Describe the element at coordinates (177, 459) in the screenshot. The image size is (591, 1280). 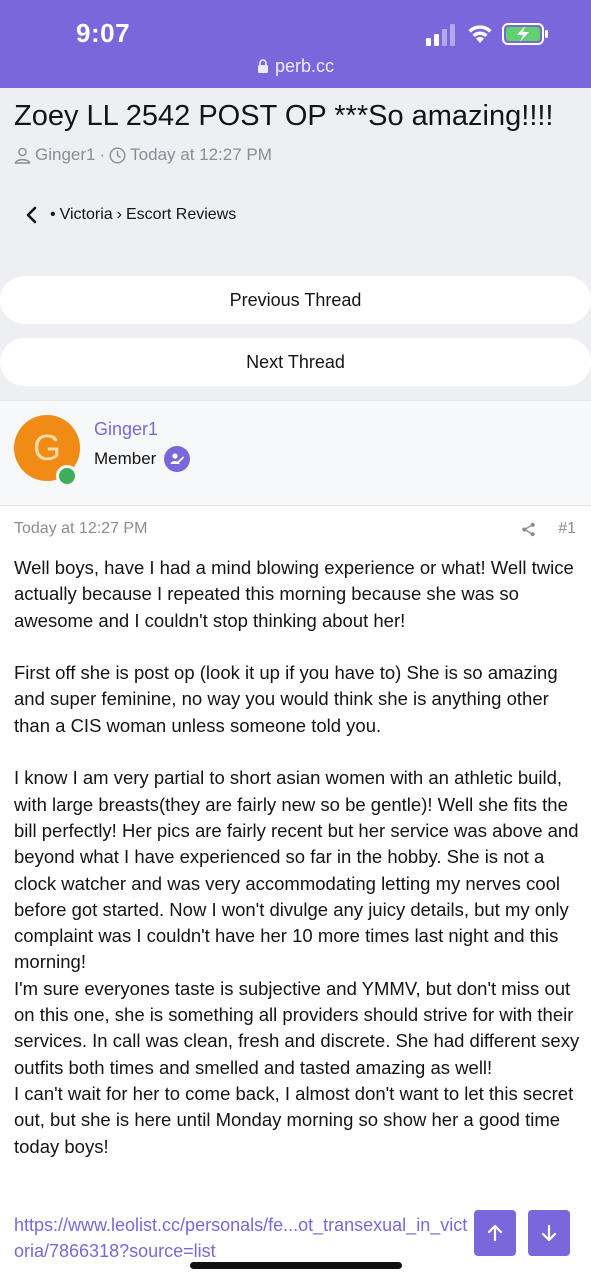
I see `member-badge-icon` at that location.